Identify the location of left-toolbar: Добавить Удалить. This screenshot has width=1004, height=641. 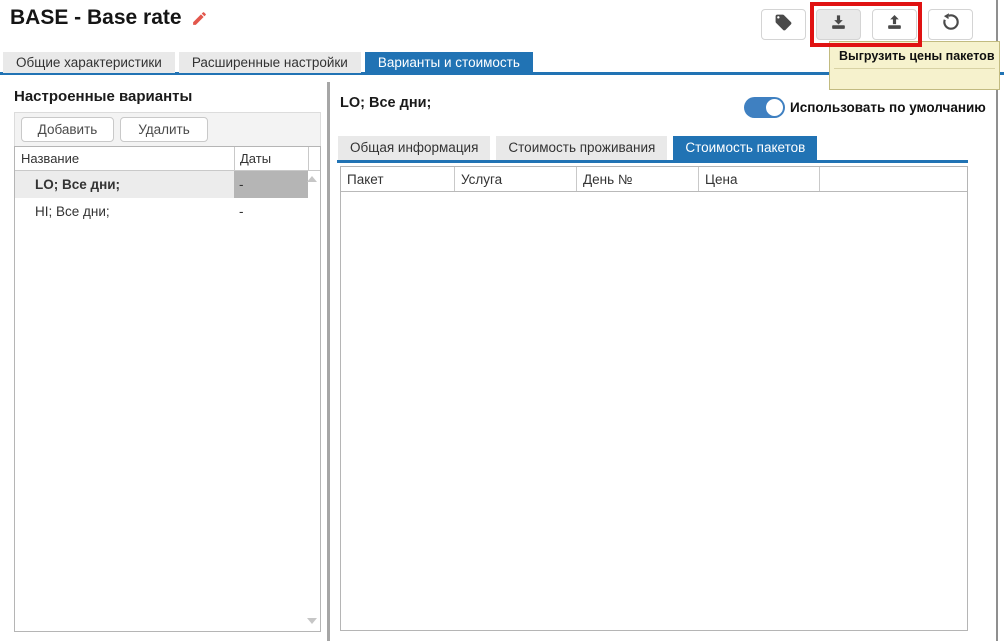
(167, 129).